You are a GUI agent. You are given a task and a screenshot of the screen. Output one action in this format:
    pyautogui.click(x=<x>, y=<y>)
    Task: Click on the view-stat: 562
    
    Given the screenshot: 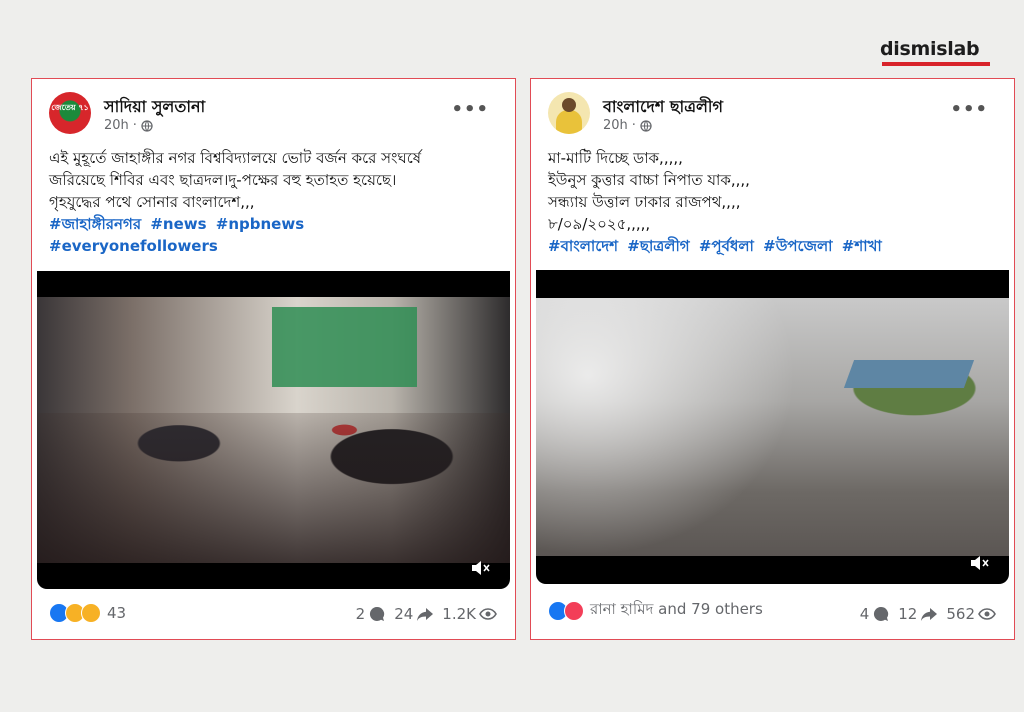 What is the action you would take?
    pyautogui.click(x=971, y=614)
    